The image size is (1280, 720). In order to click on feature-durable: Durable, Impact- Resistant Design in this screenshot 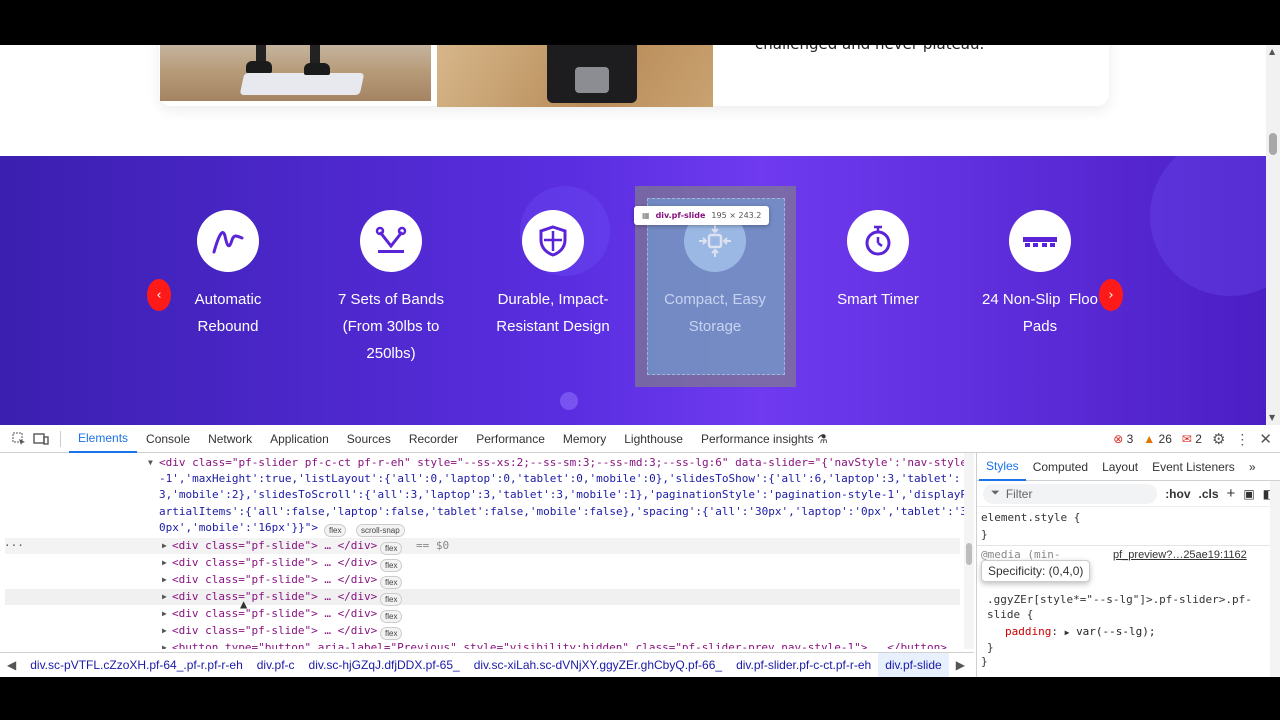, I will do `click(553, 275)`.